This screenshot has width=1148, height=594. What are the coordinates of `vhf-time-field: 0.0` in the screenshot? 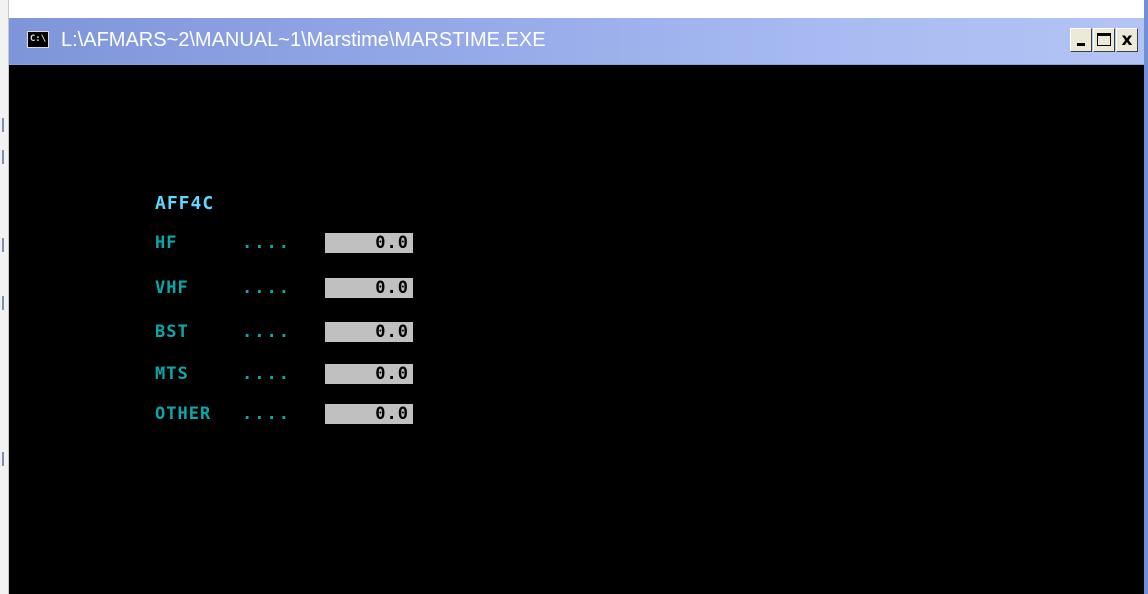 It's located at (369, 288).